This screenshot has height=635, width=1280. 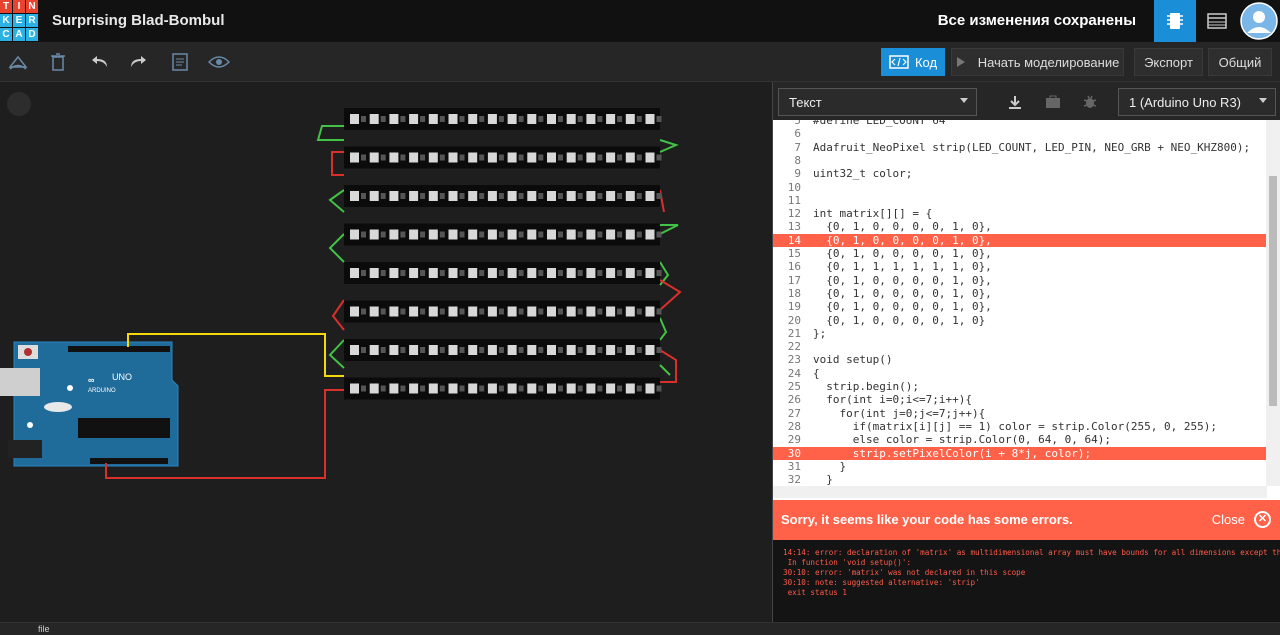 I want to click on line-number: 25, so click(x=794, y=386).